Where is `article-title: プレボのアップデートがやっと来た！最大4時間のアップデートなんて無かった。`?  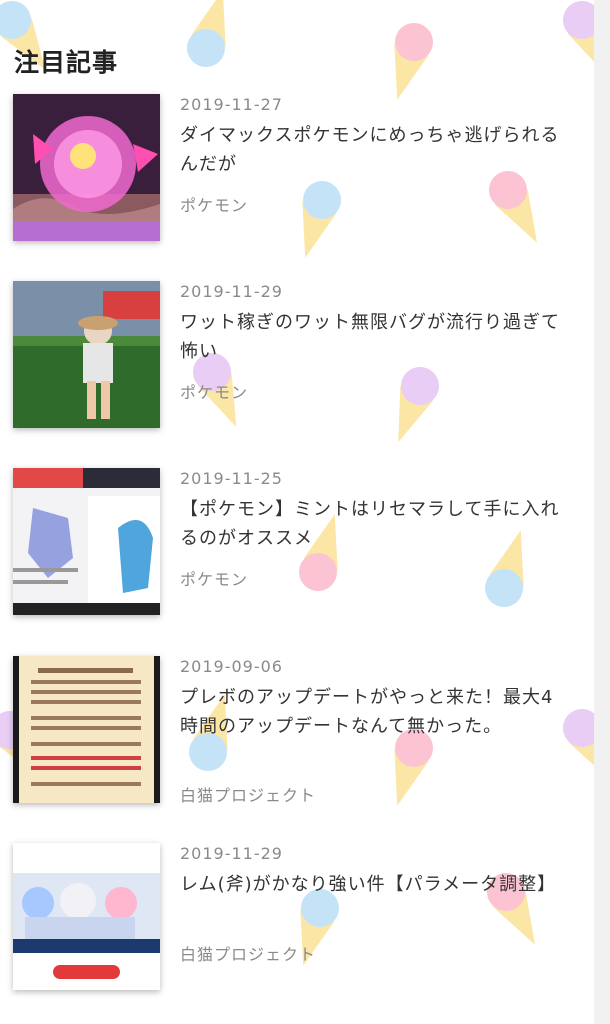
article-title: プレボのアップデートがやっと来た！最大4時間のアップデートなんて無かった。 is located at coordinates (370, 712).